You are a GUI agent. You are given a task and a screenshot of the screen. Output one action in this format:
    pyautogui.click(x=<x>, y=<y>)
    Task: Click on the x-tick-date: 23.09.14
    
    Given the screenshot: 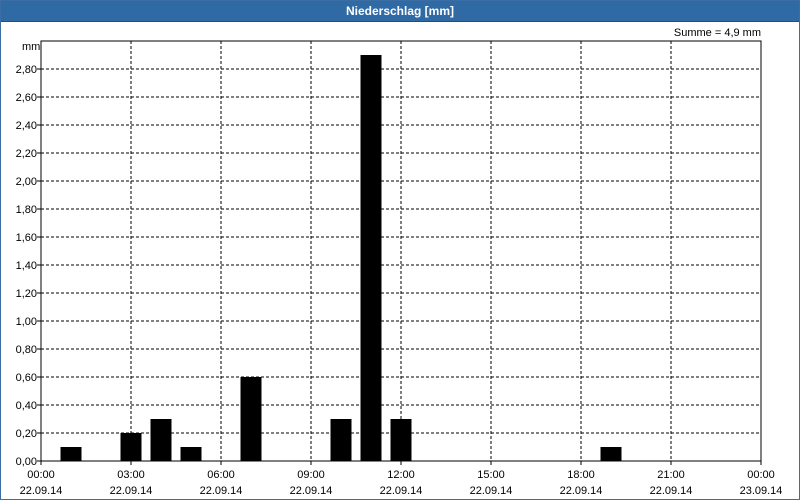 What is the action you would take?
    pyautogui.click(x=761, y=491)
    